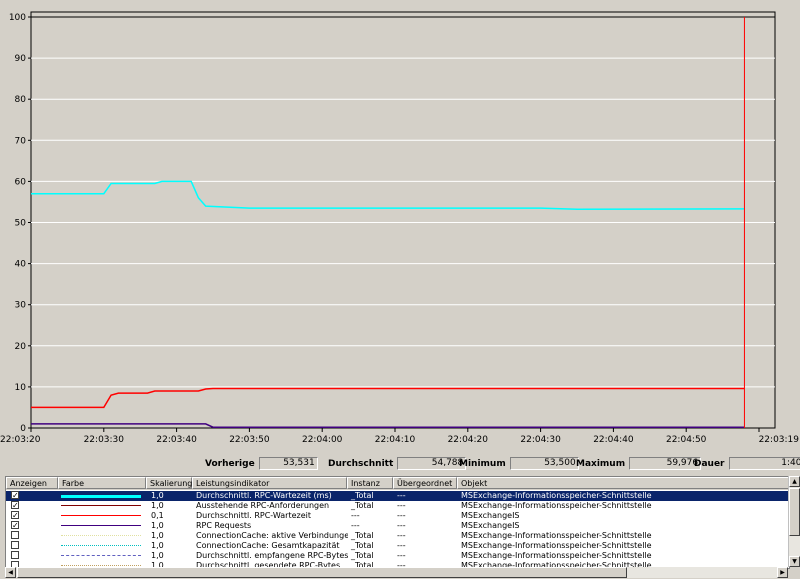 This screenshot has width=800, height=579. Describe the element at coordinates (104, 440) in the screenshot. I see `x-tick-label: 22:03:30` at that location.